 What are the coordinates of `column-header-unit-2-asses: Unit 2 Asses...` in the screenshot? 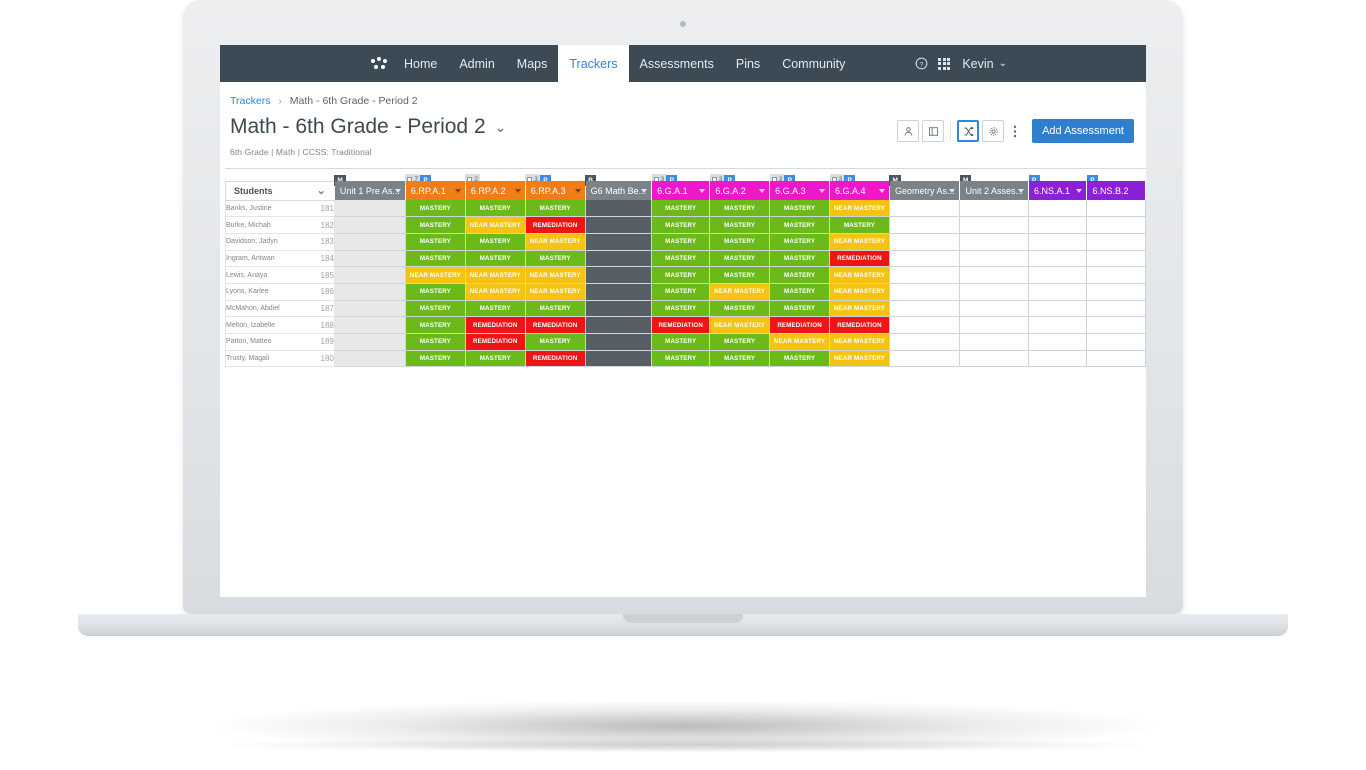 It's located at (994, 190).